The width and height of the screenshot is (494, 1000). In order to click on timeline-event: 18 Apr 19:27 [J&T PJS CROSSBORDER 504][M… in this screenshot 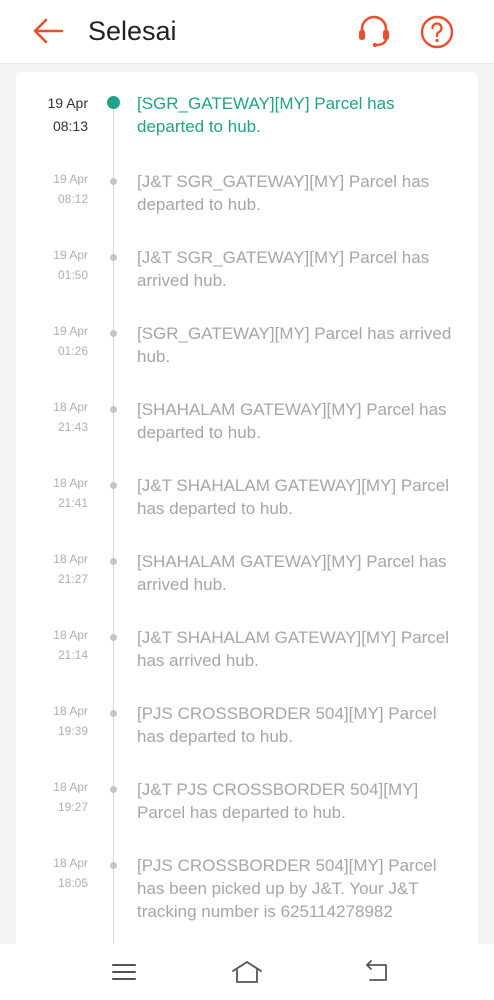, I will do `click(247, 816)`.